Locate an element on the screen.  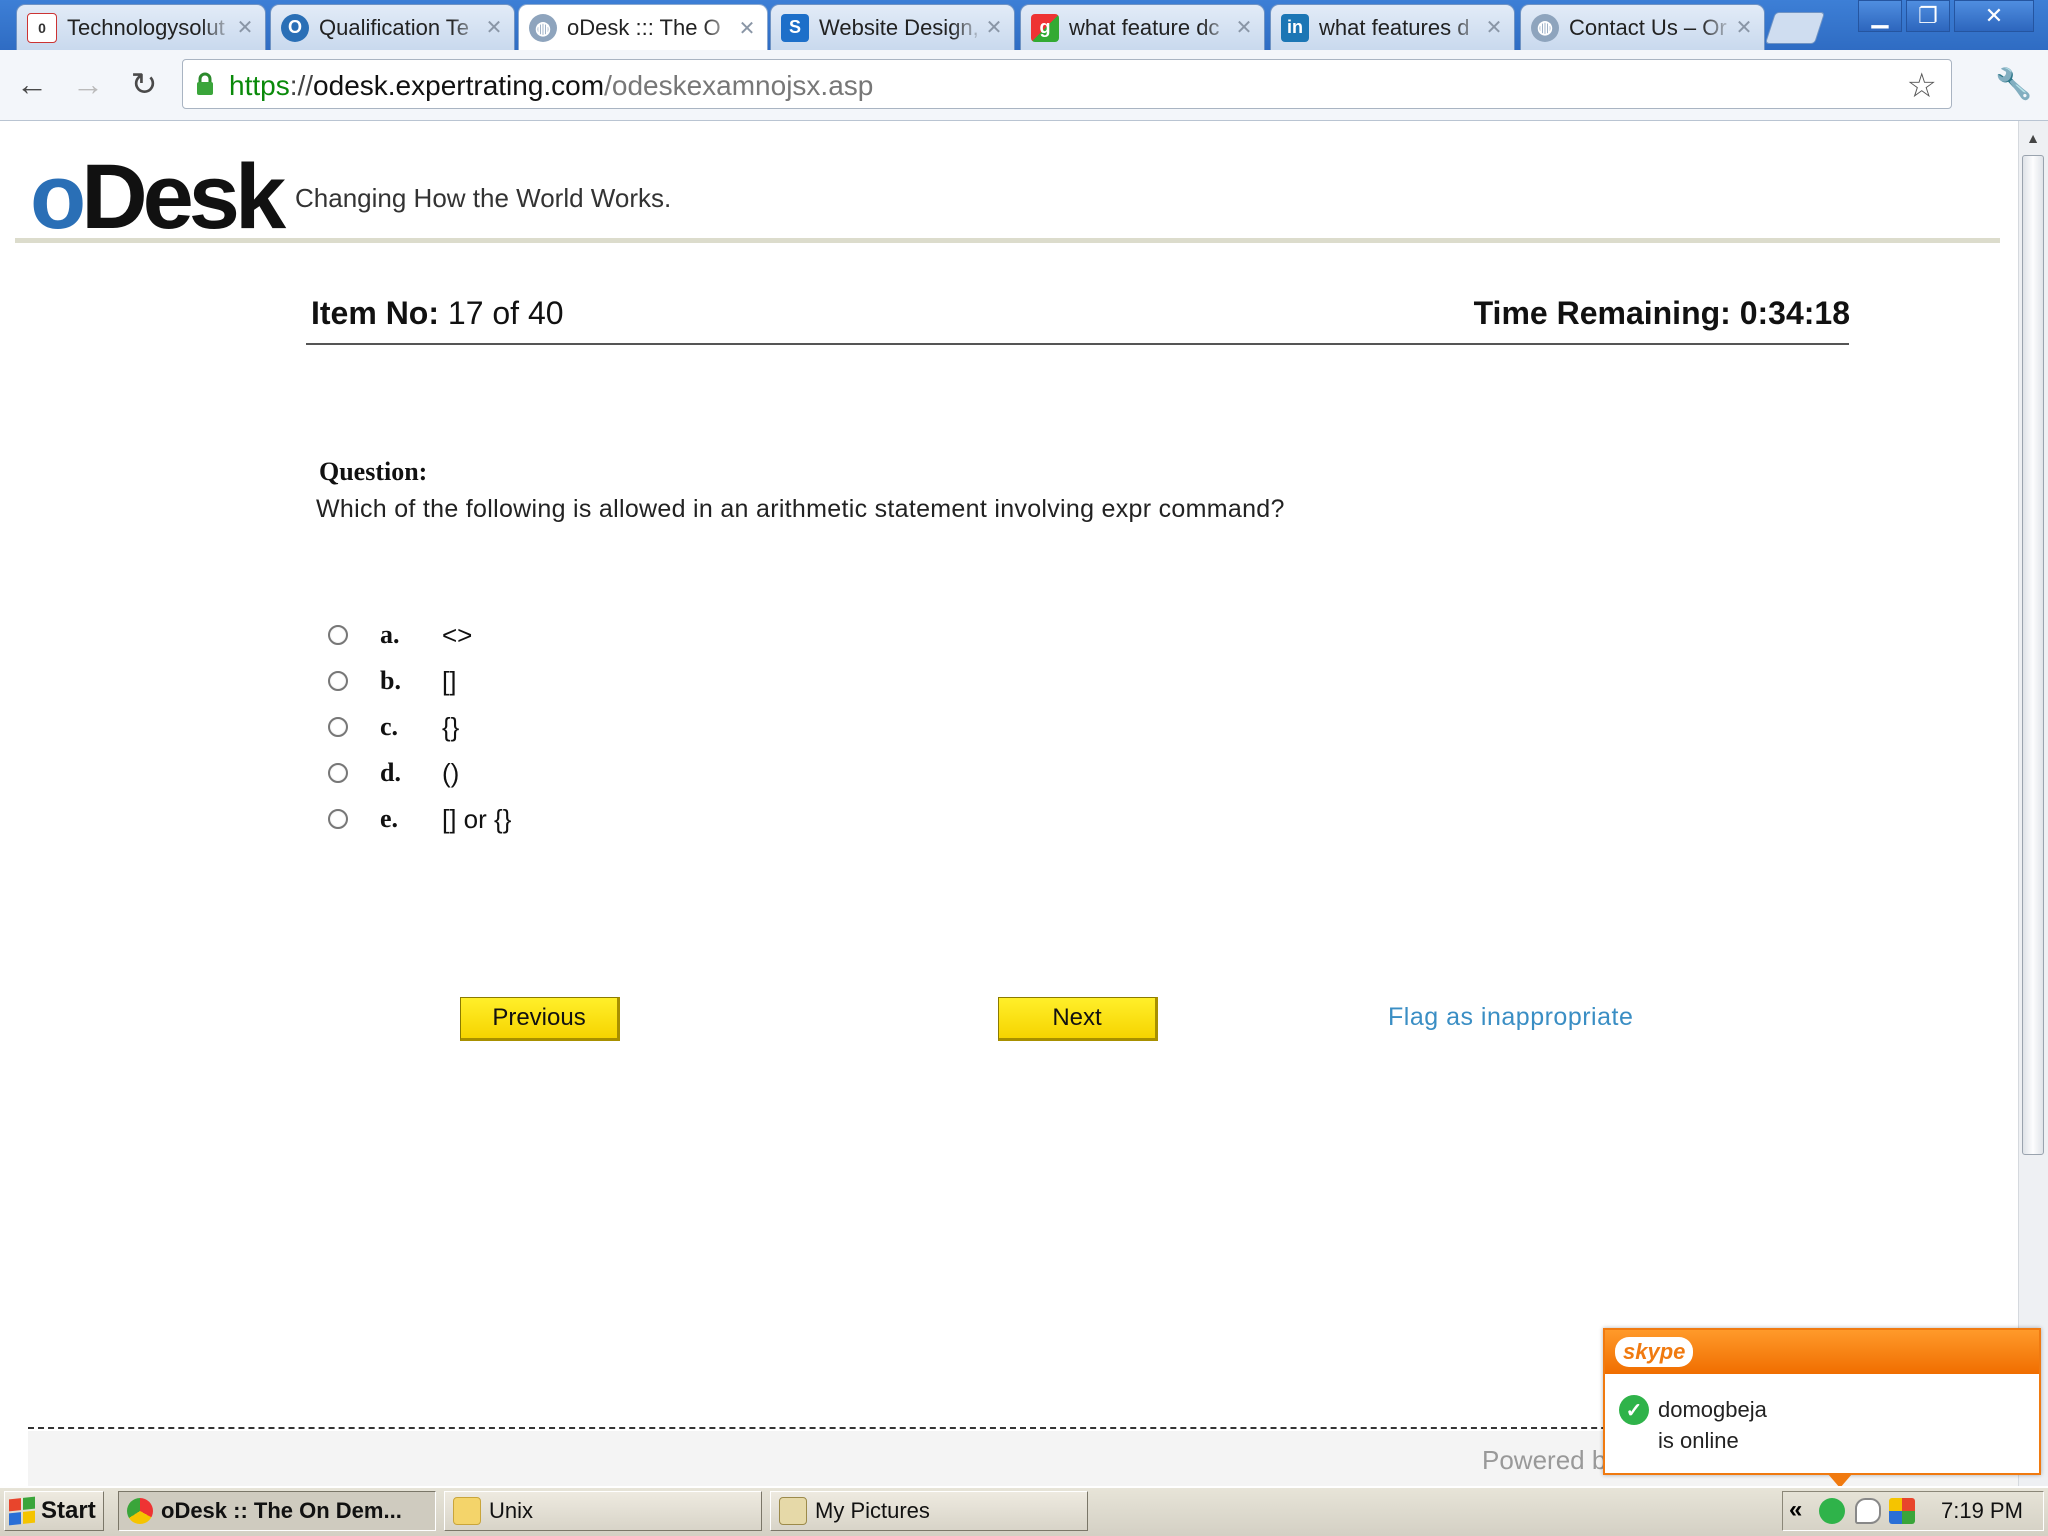
next-button: Next is located at coordinates (1078, 1019).